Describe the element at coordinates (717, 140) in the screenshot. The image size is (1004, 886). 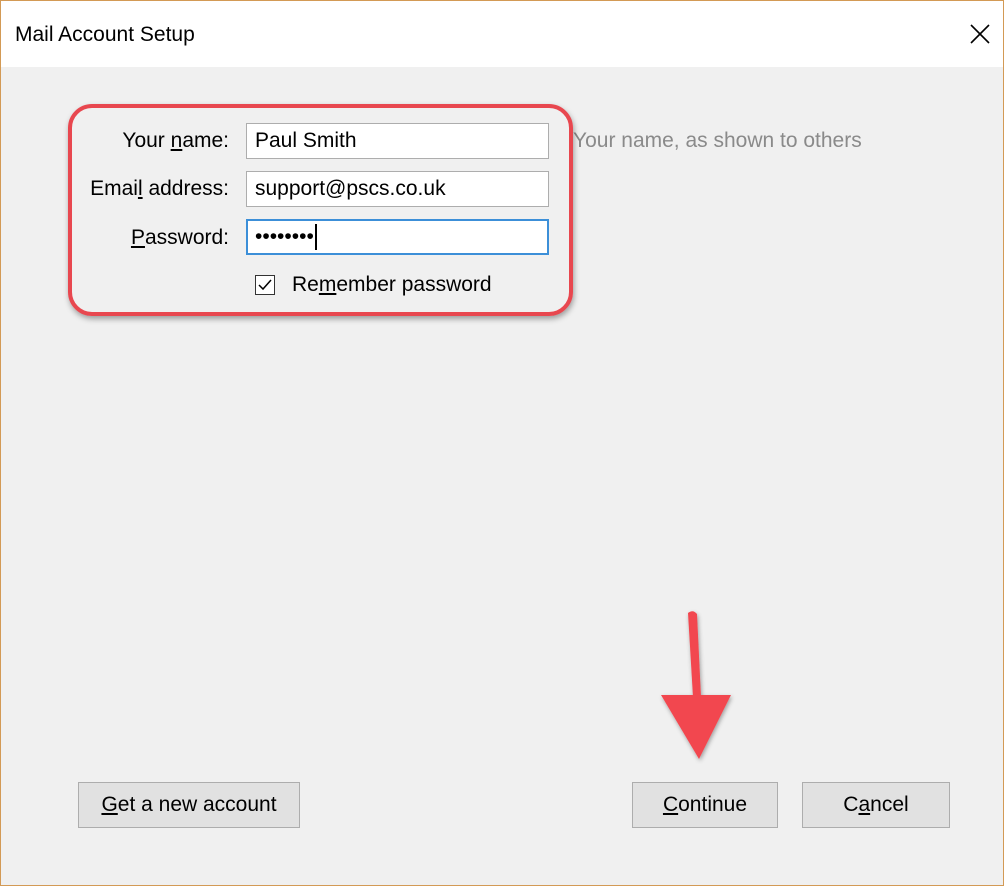
I see `your-name-hint: Your name, as shown to others` at that location.